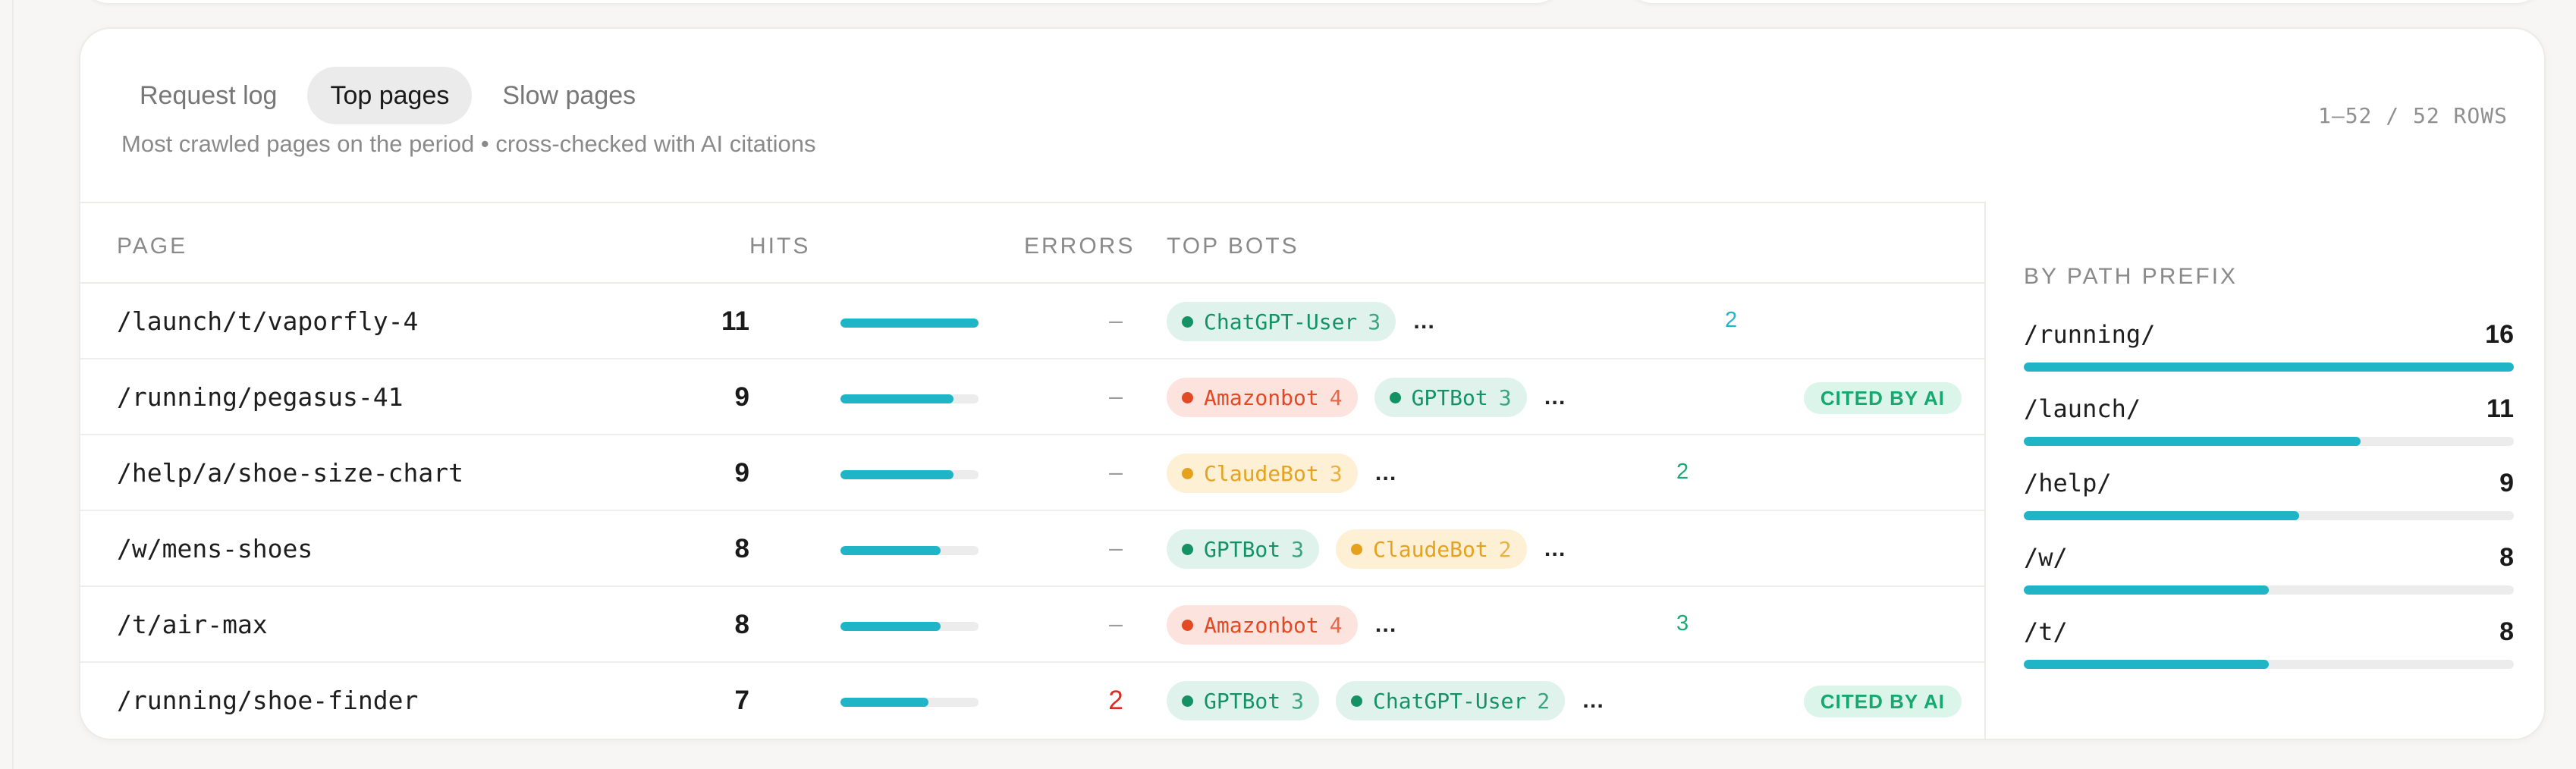 The image size is (2576, 769). Describe the element at coordinates (1281, 321) in the screenshot. I see `bot-chip: ChatGPT-User 3` at that location.